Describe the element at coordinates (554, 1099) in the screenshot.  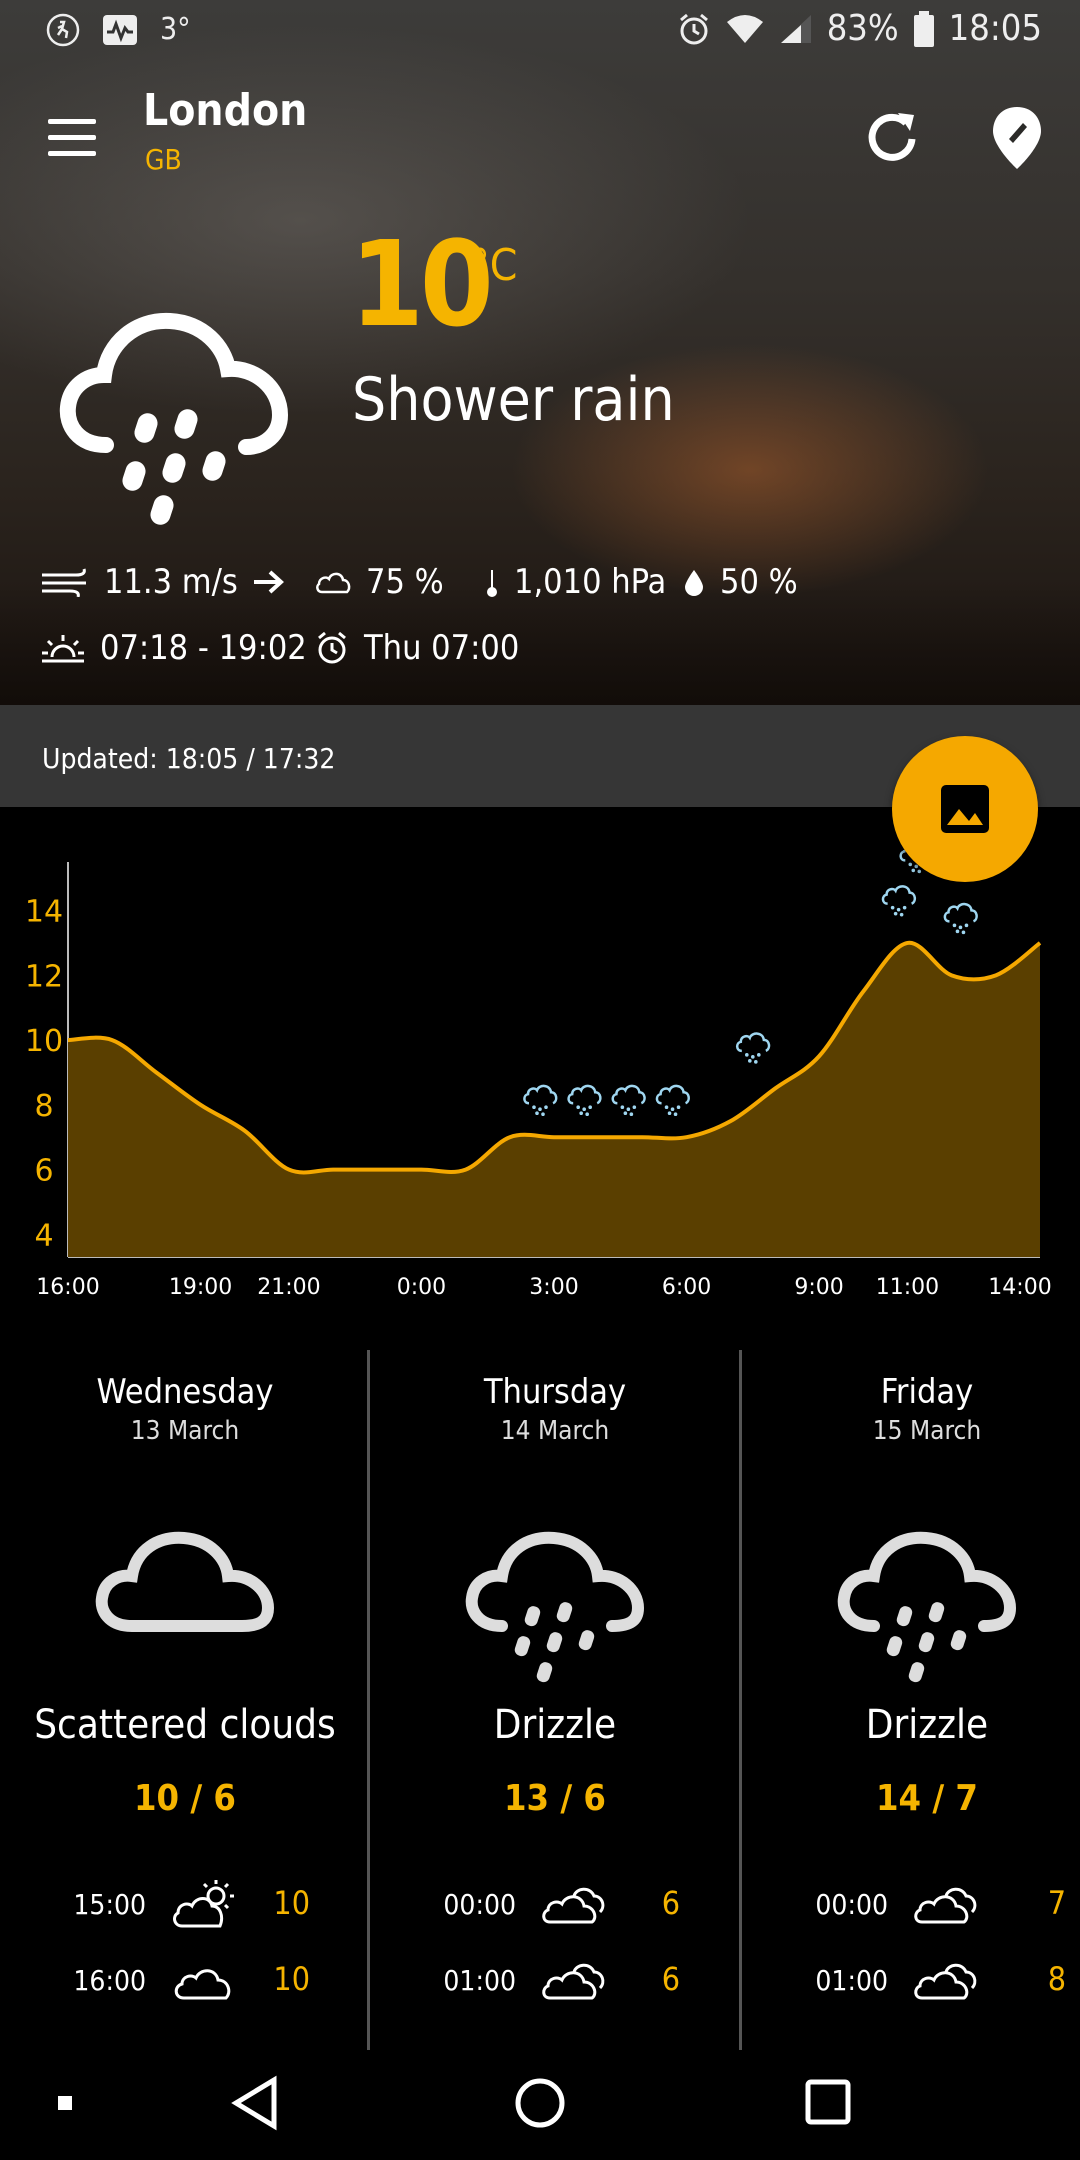
I see `temperature-area` at that location.